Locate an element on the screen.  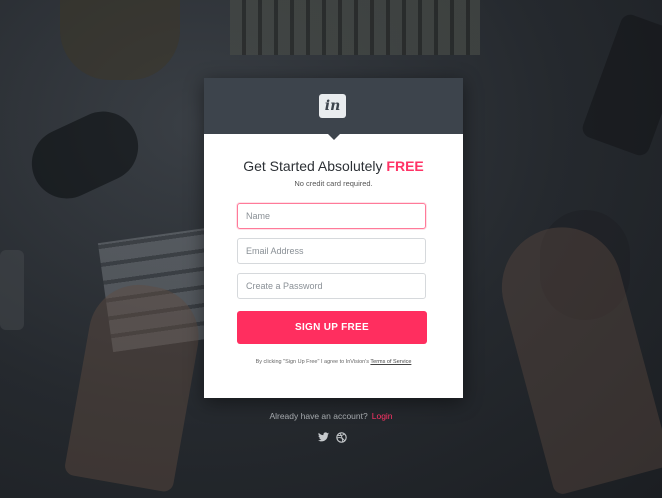
password-field is located at coordinates (331, 286).